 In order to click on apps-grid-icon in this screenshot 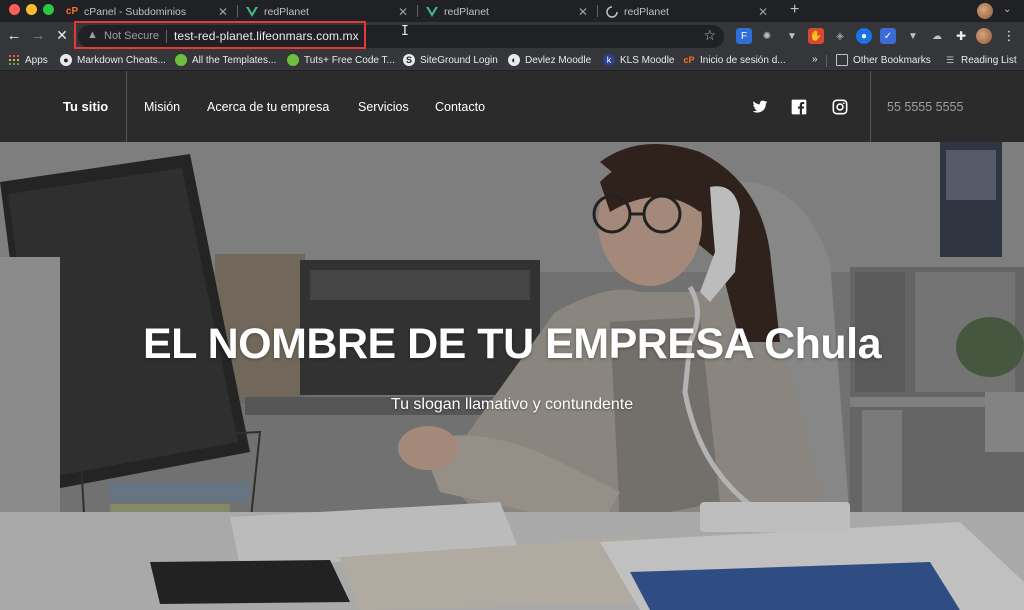, I will do `click(14, 60)`.